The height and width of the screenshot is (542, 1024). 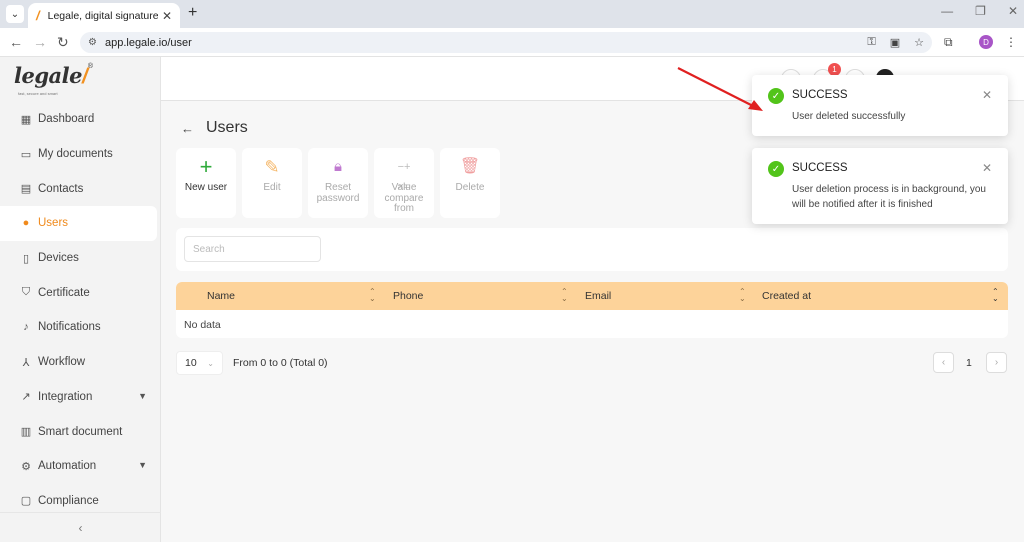 I want to click on sidebar-item-integration: ↗ Integration ▼, so click(x=80, y=397).